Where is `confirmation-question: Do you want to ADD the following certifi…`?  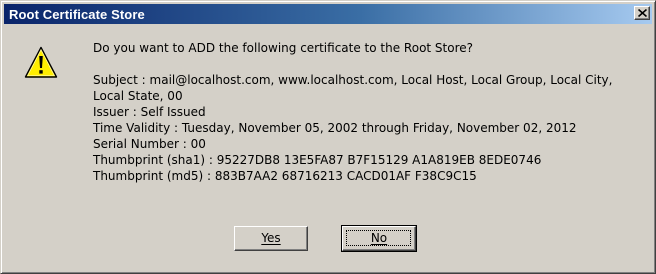
confirmation-question: Do you want to ADD the following certifi… is located at coordinates (283, 48).